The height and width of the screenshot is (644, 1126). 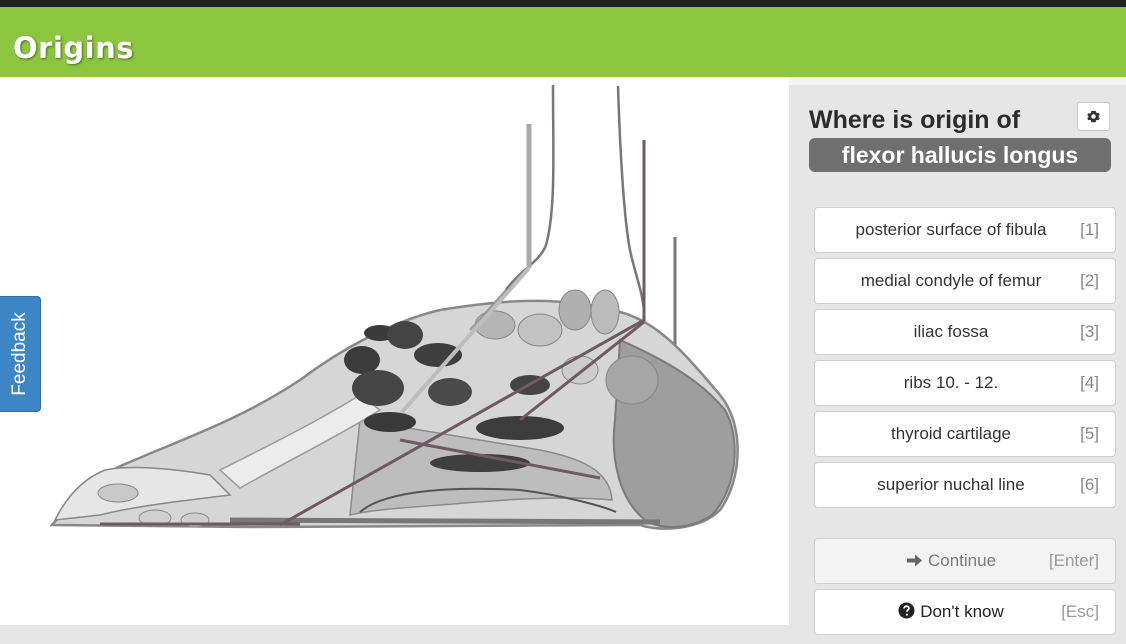 I want to click on gear-icon, so click(x=1093, y=116).